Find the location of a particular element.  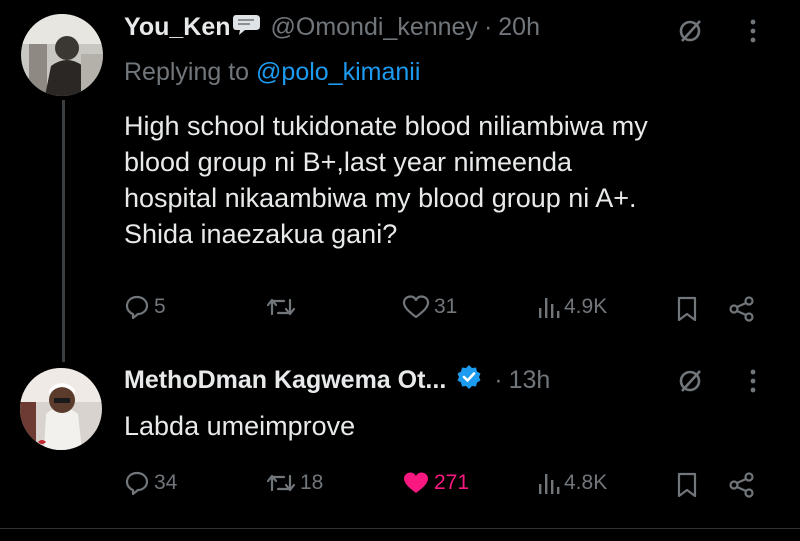

reply-actions: 34 18 271 4.8K is located at coordinates (444, 485).